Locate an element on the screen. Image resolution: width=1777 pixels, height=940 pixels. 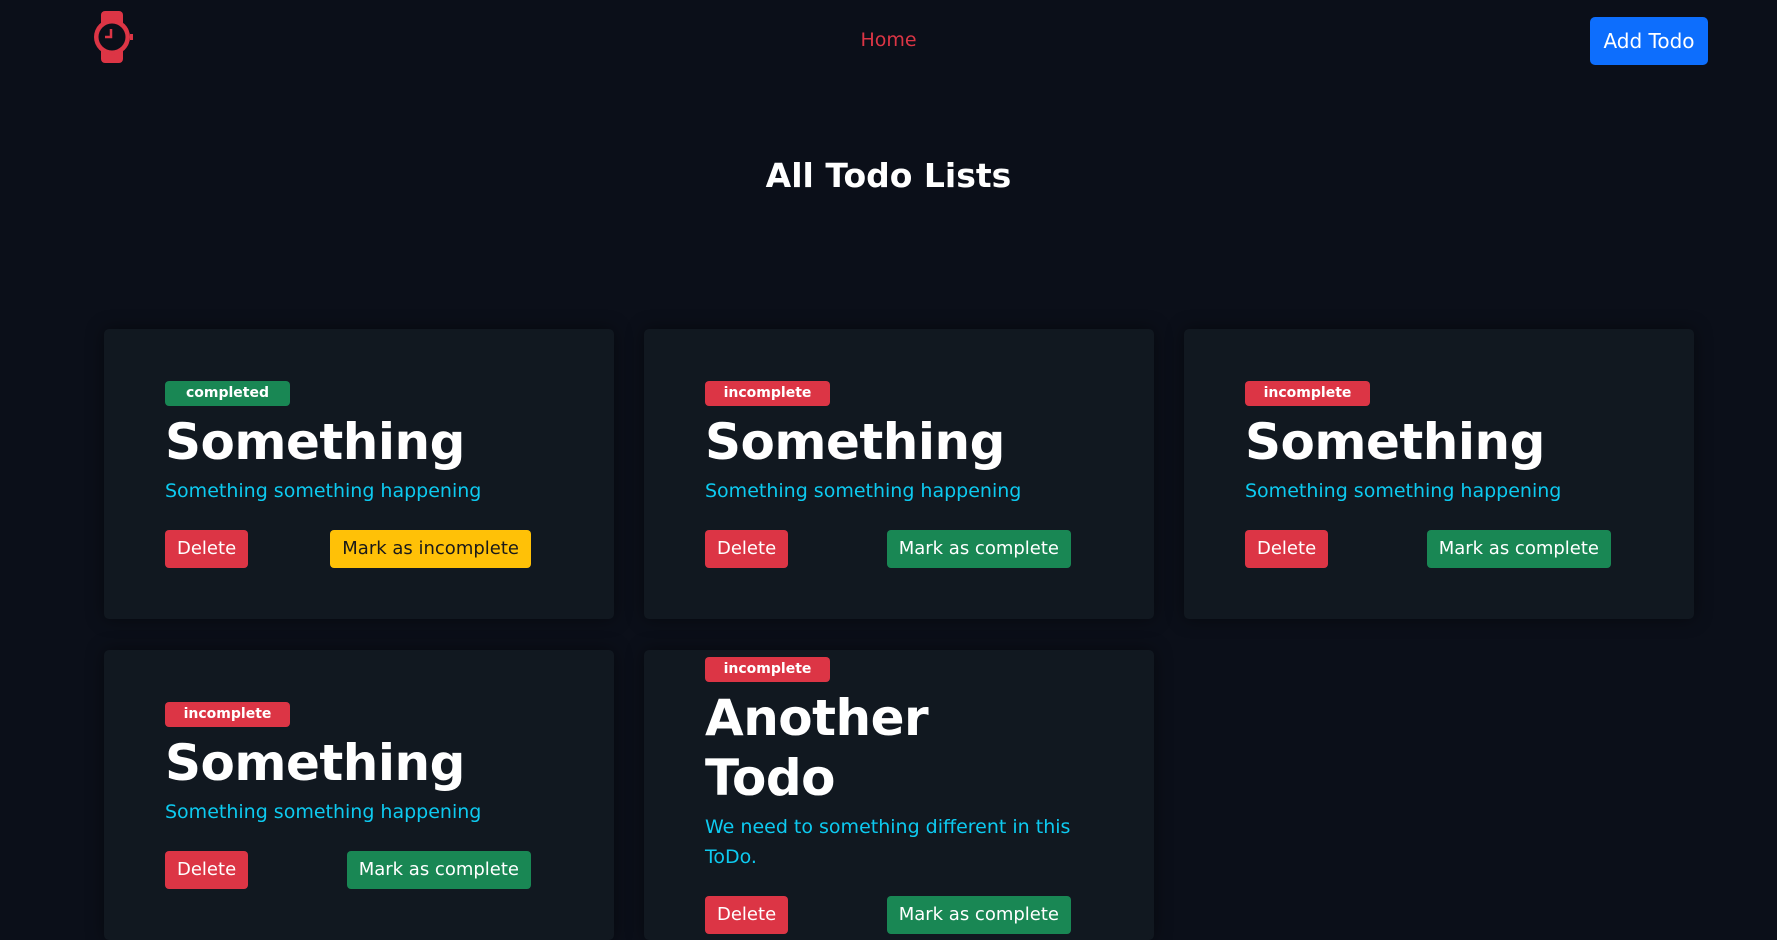
status-badge: completed is located at coordinates (227, 393).